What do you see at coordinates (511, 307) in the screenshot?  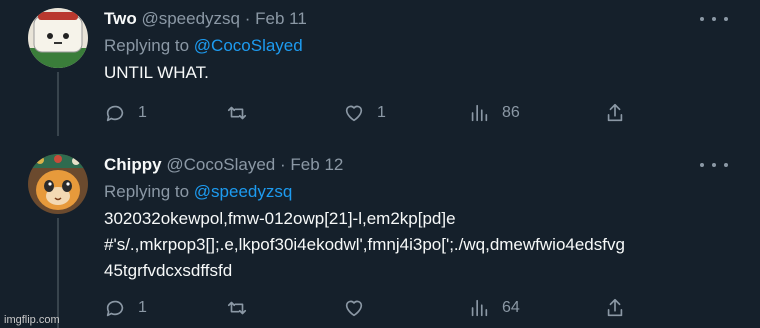 I see `views-count: 64` at bounding box center [511, 307].